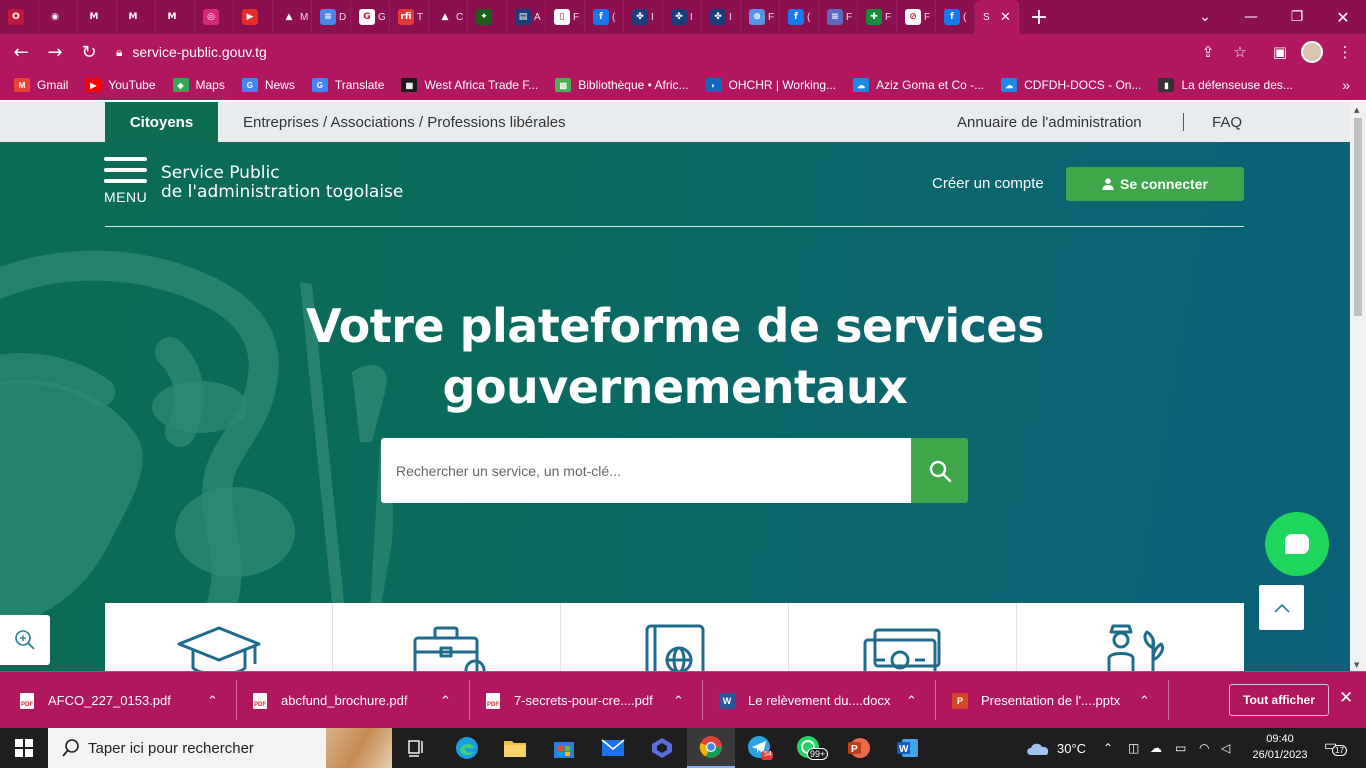  What do you see at coordinates (916, 17) in the screenshot?
I see `browser-tab: ⊘ F` at bounding box center [916, 17].